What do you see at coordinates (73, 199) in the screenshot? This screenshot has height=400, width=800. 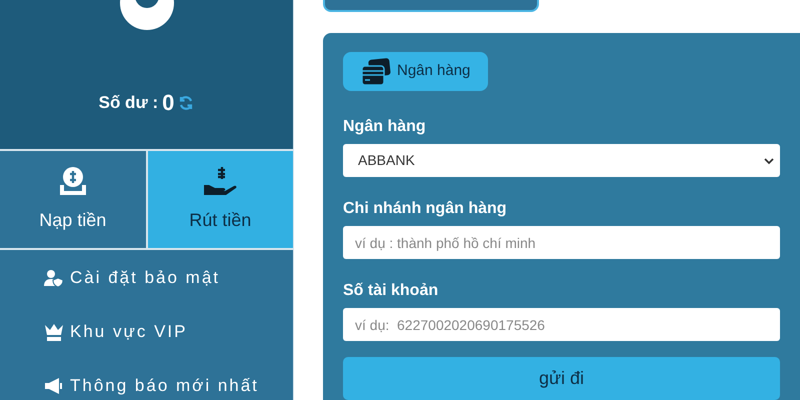 I see `action-tile: Nạp tiền` at bounding box center [73, 199].